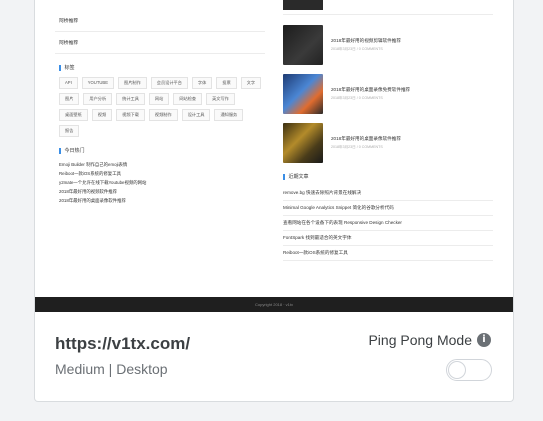  I want to click on site-footer: Copyright 2018 · v1tx, so click(274, 304).